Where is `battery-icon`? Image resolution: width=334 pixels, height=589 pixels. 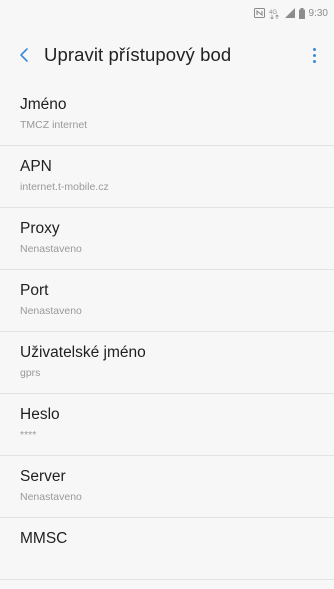 battery-icon is located at coordinates (301, 13).